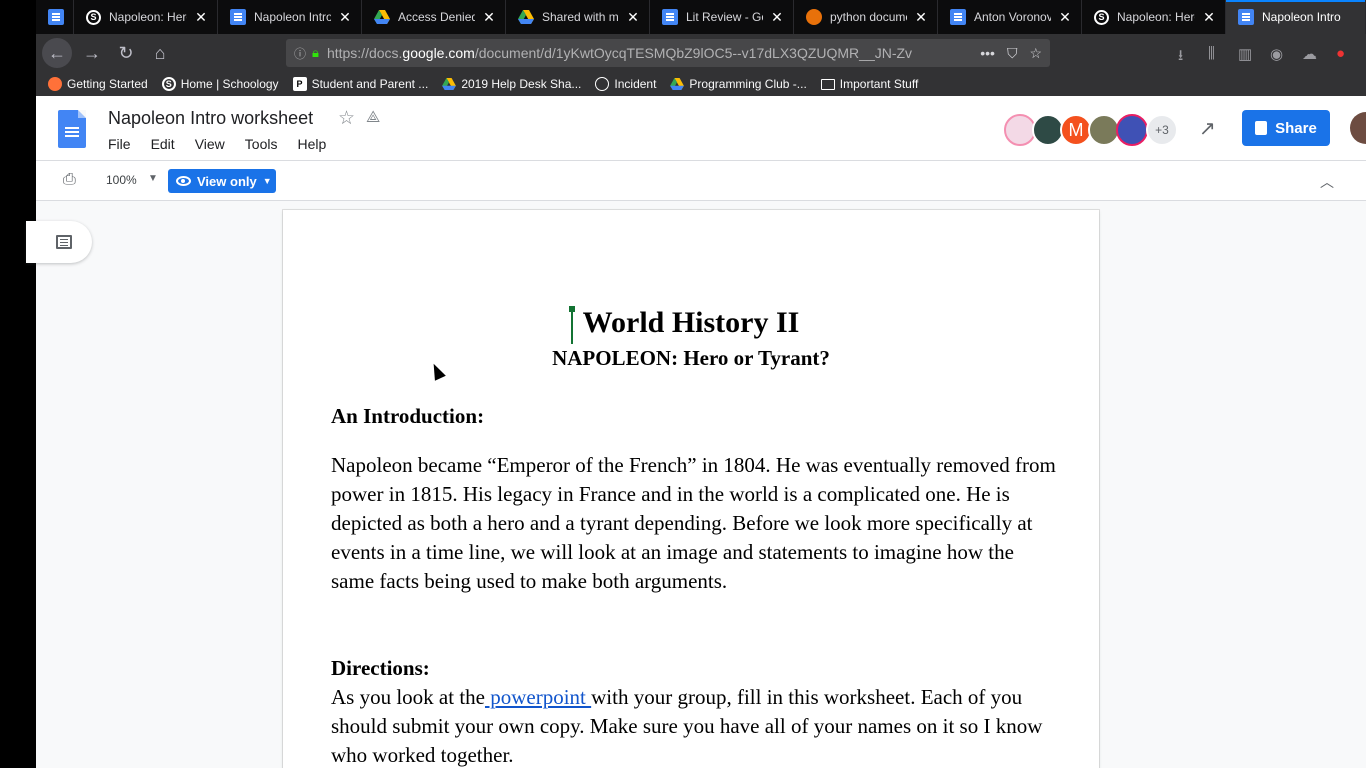 Image resolution: width=1366 pixels, height=768 pixels. Describe the element at coordinates (1276, 54) in the screenshot. I see `account-icon: ◉` at that location.